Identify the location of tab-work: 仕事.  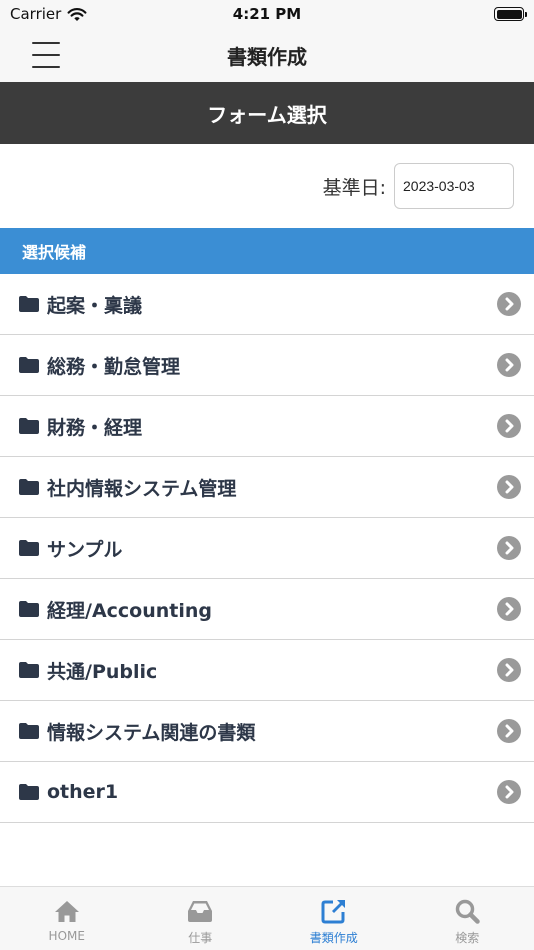
(201, 918).